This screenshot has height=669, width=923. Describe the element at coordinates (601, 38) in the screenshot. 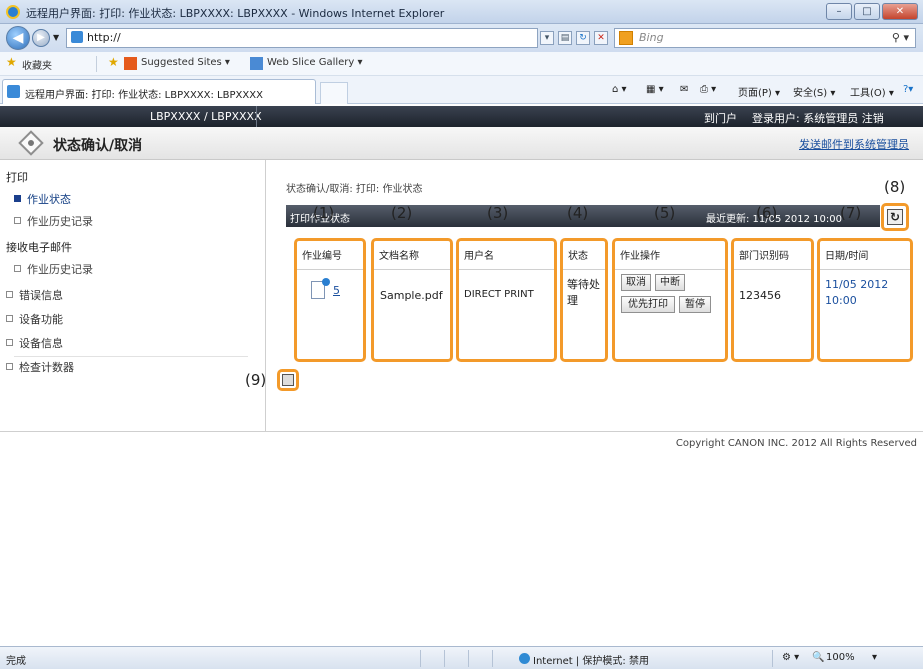

I see `stop-icon: ✕` at that location.